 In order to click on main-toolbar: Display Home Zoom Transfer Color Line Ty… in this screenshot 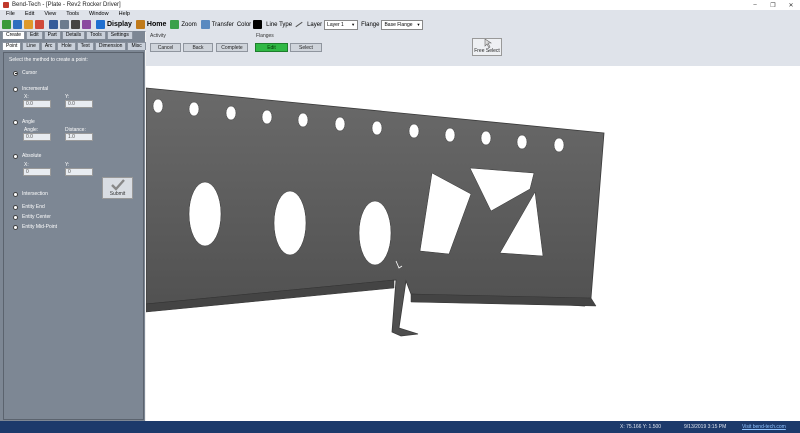, I will do `click(400, 25)`.